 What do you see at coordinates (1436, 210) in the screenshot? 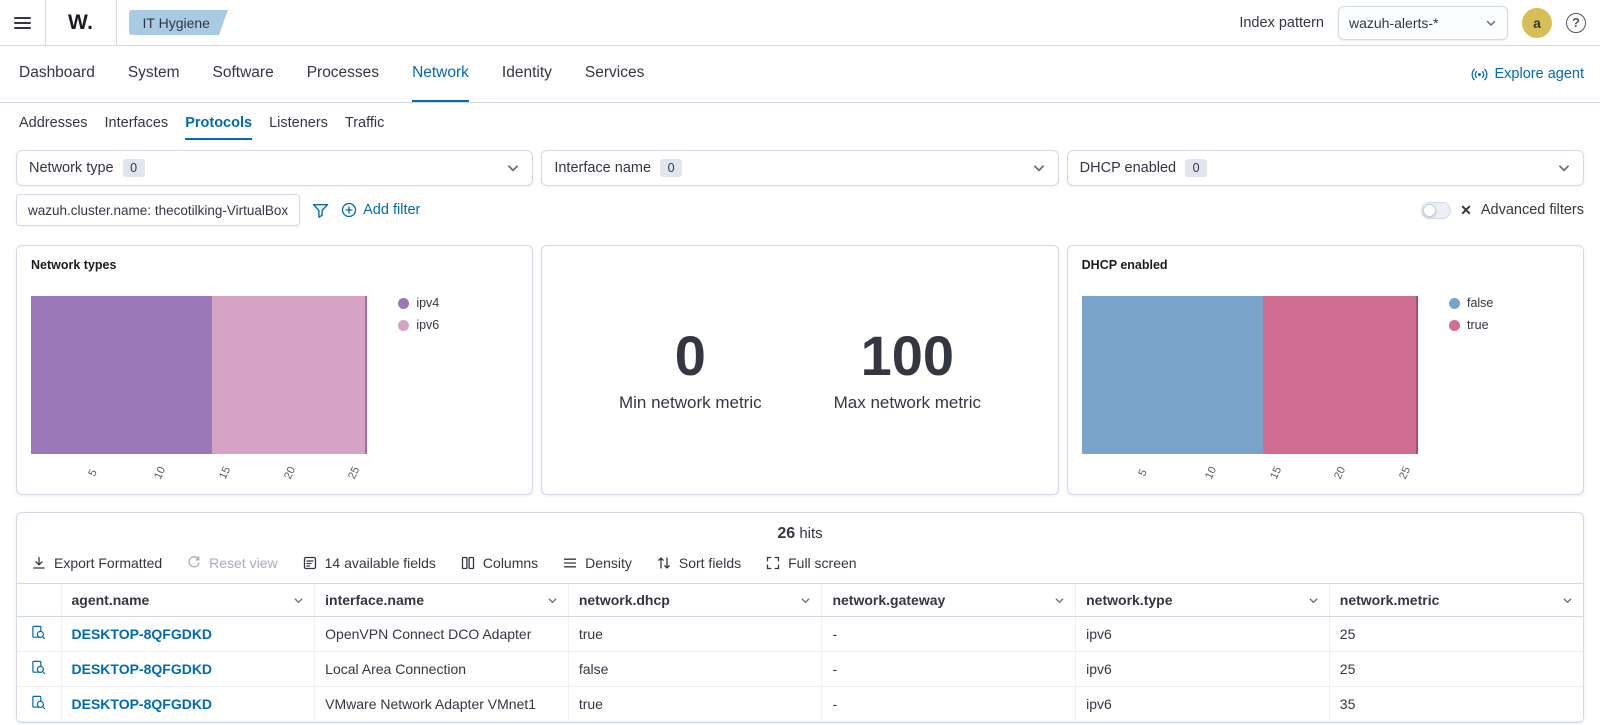
I see `advanced-filters-toggle` at bounding box center [1436, 210].